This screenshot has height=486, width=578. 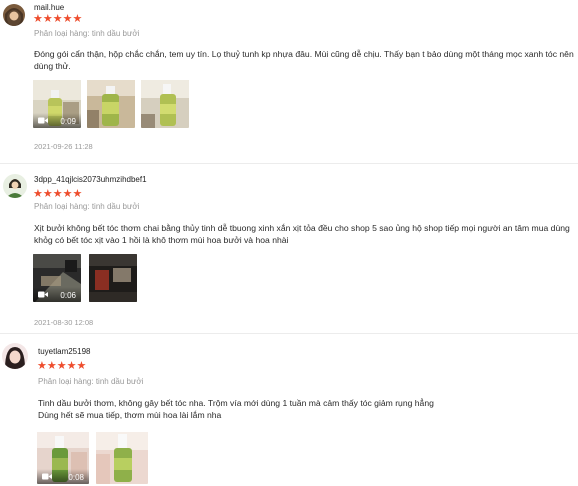 I want to click on reviewer-username: 3dpp_41qjlcis2073uhmzihdbef1, so click(x=90, y=179).